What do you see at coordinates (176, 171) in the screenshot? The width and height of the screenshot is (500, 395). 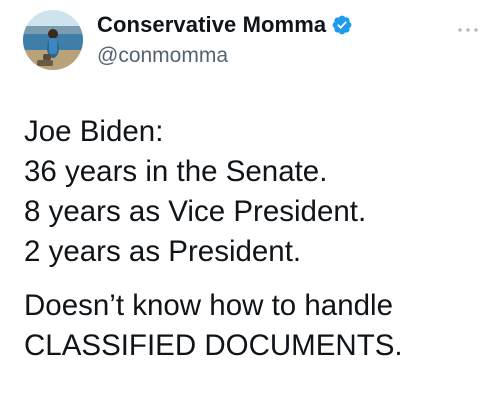 I see `tweet-line: 36 years in the Senate.` at bounding box center [176, 171].